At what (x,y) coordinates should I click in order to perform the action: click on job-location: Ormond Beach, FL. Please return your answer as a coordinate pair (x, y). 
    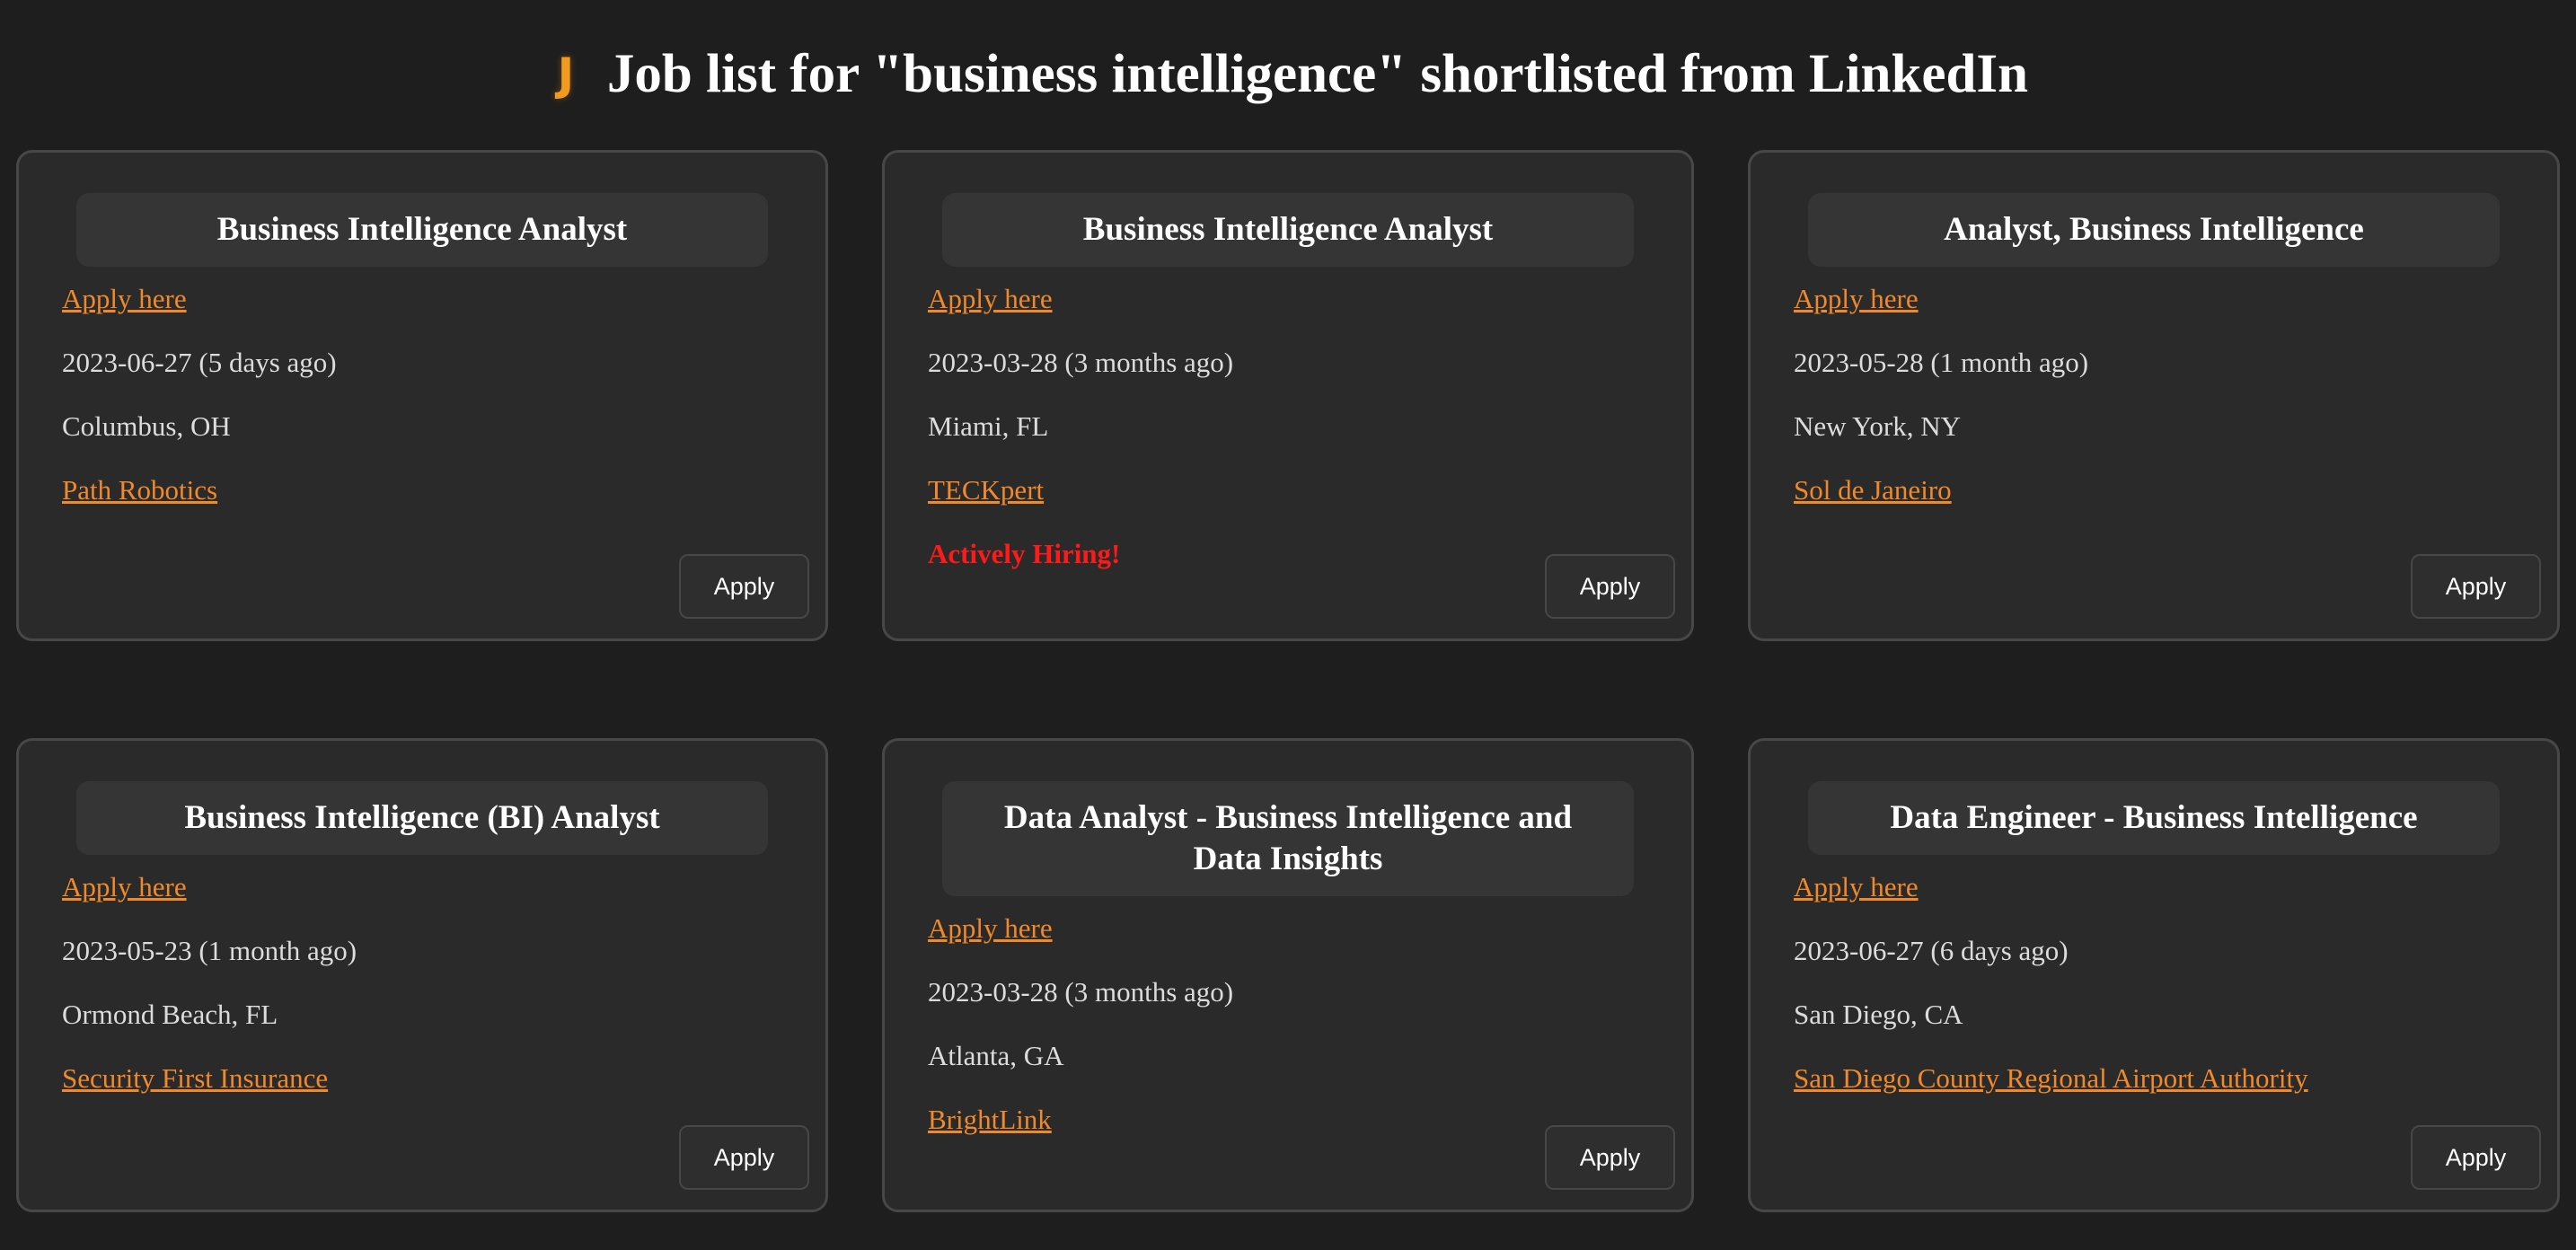
    Looking at the image, I should click on (170, 1014).